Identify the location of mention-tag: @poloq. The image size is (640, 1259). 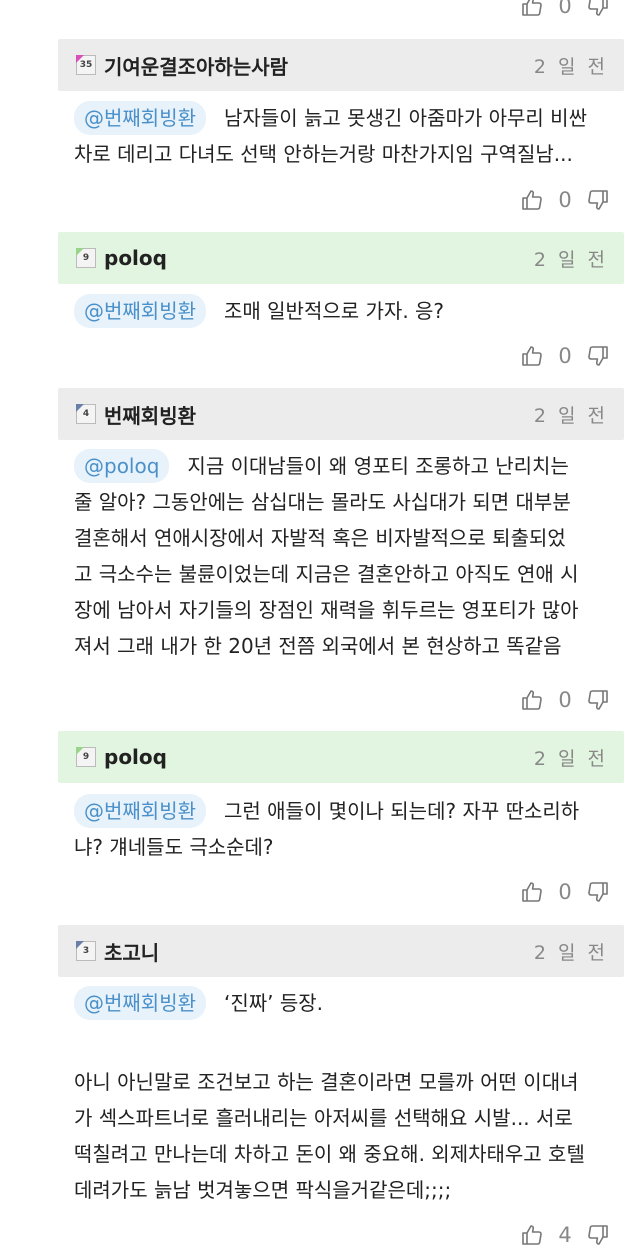
(122, 466).